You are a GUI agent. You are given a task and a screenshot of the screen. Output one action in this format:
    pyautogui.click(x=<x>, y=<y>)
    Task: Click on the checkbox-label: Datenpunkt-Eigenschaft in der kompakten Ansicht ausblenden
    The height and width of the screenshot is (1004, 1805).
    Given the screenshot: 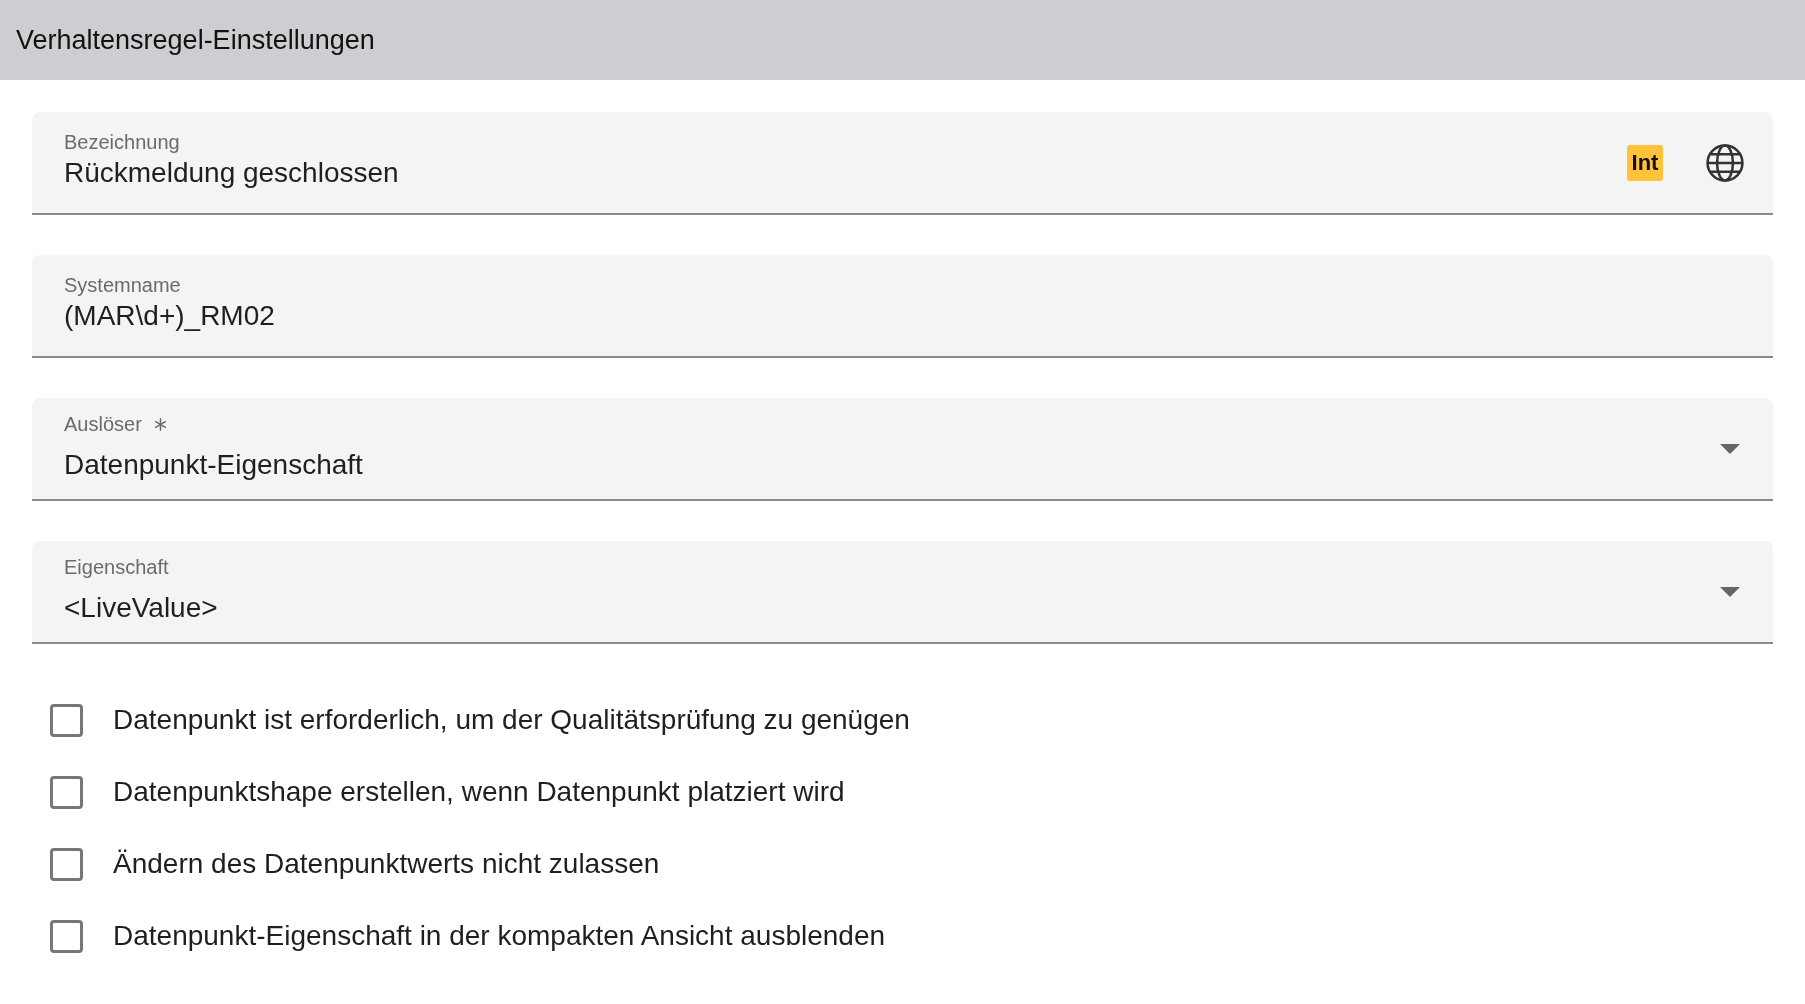 What is the action you would take?
    pyautogui.click(x=499, y=936)
    